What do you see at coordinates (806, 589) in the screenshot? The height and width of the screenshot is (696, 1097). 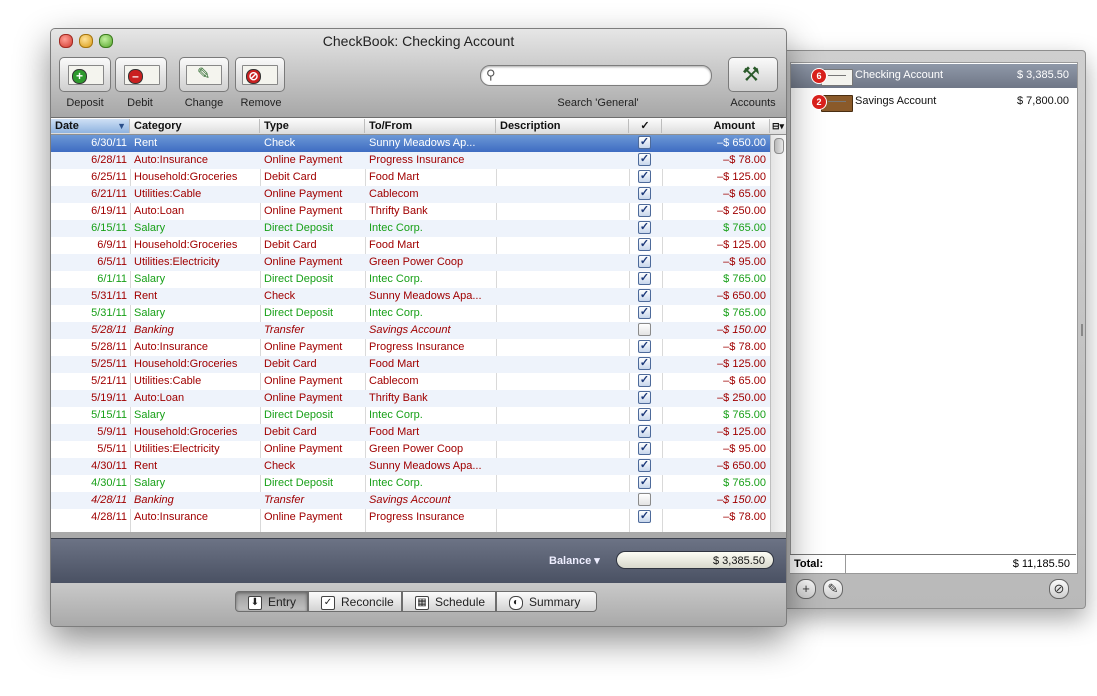 I see `add-account-button: +` at bounding box center [806, 589].